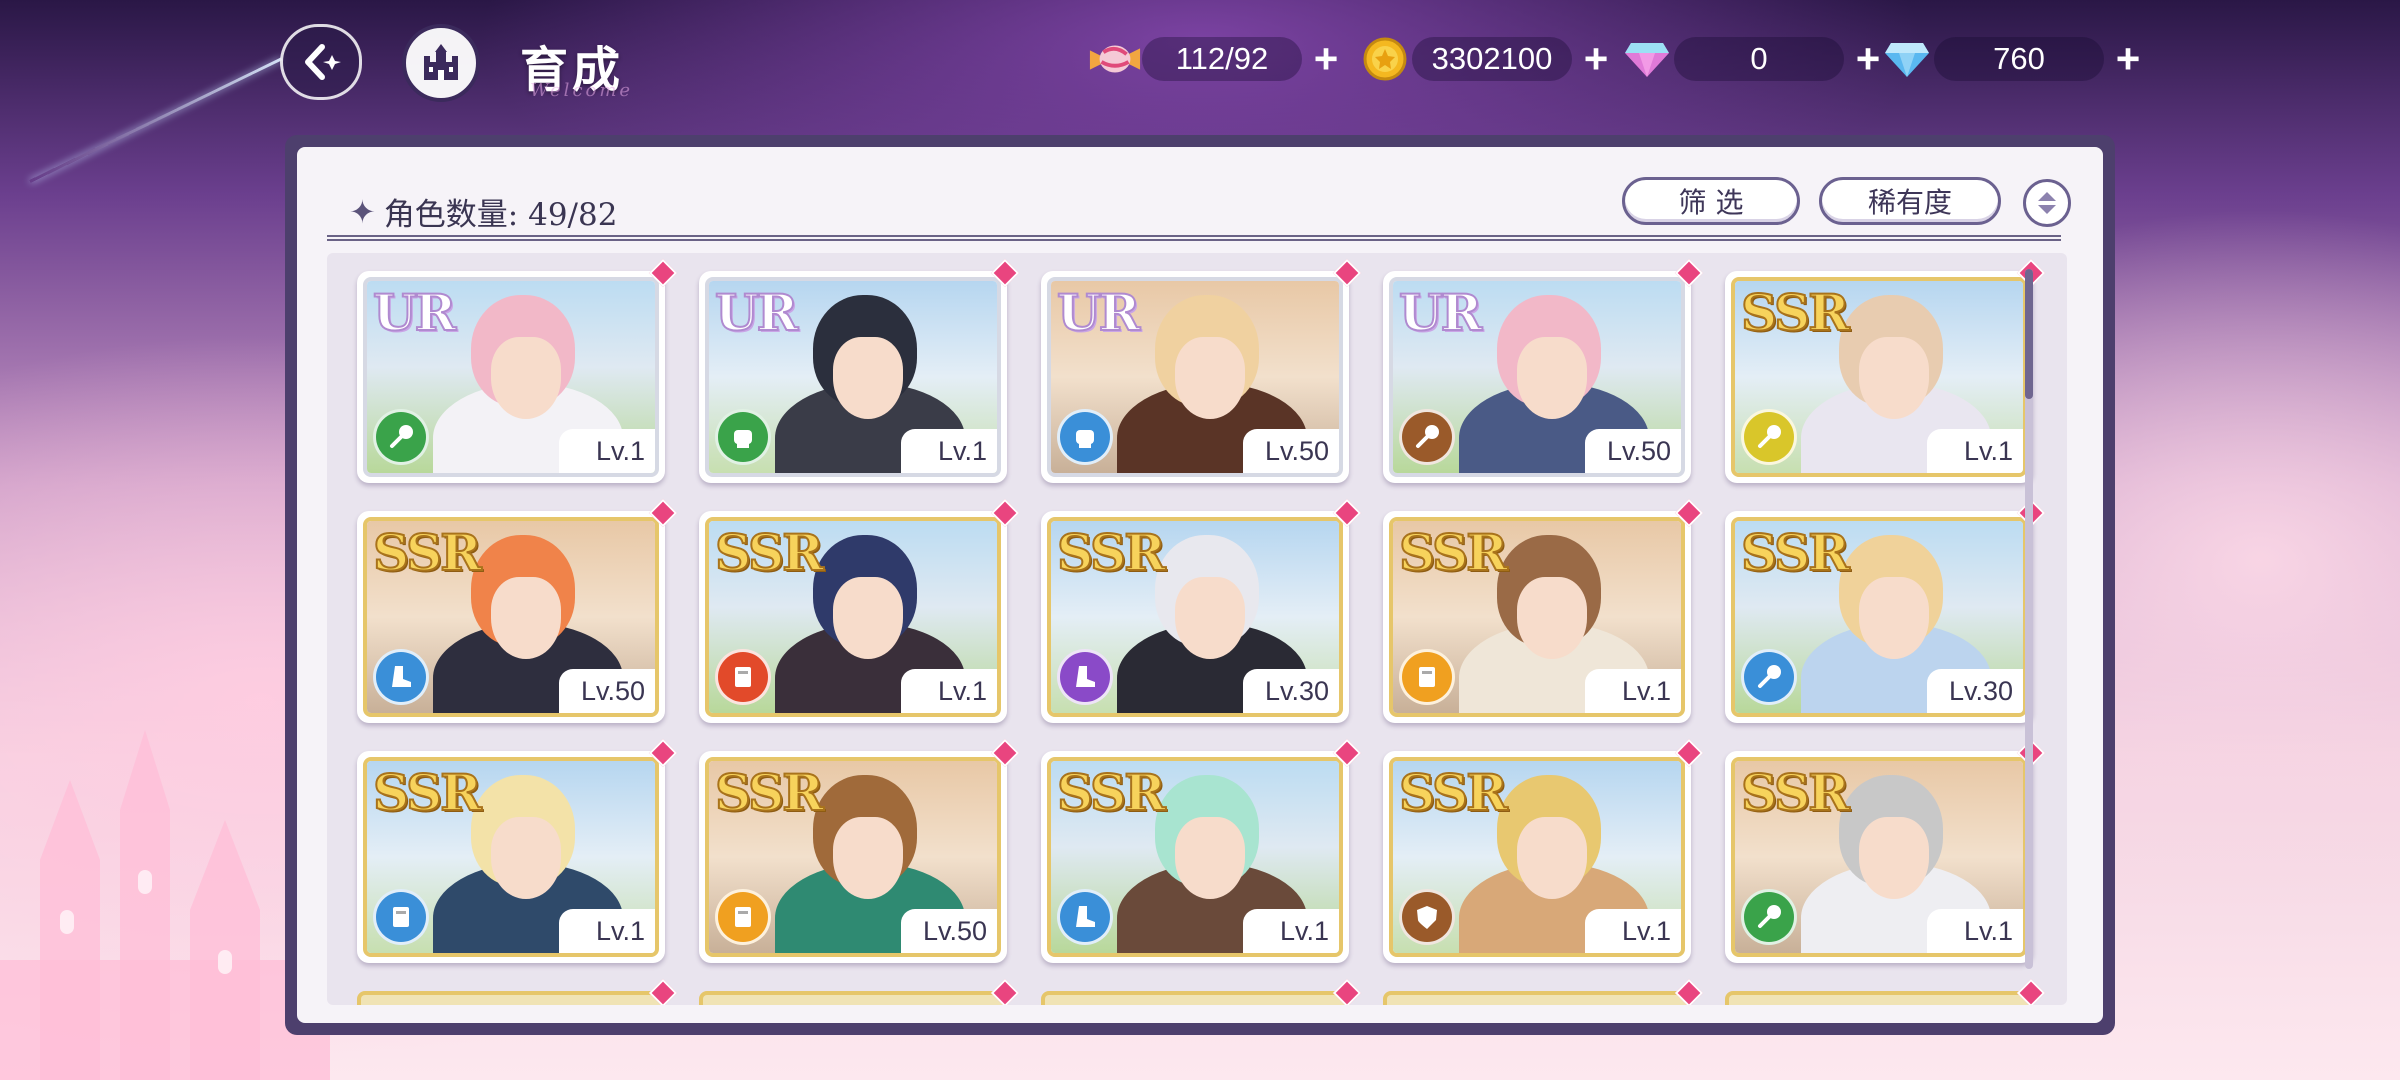 The image size is (2400, 1080). I want to click on pink-diamond-icon, so click(1647, 59).